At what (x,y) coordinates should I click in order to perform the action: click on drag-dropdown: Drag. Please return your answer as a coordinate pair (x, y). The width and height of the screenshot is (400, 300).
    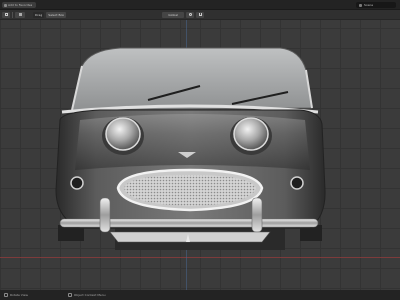
    Looking at the image, I should click on (39, 14).